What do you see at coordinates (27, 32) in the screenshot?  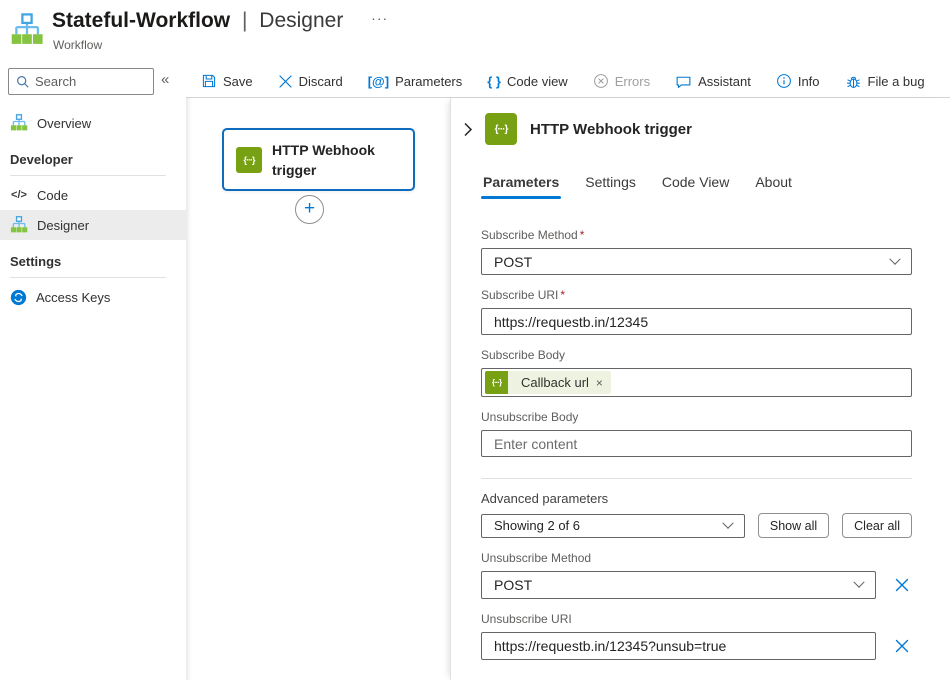 I see `workflow-logo-icon` at bounding box center [27, 32].